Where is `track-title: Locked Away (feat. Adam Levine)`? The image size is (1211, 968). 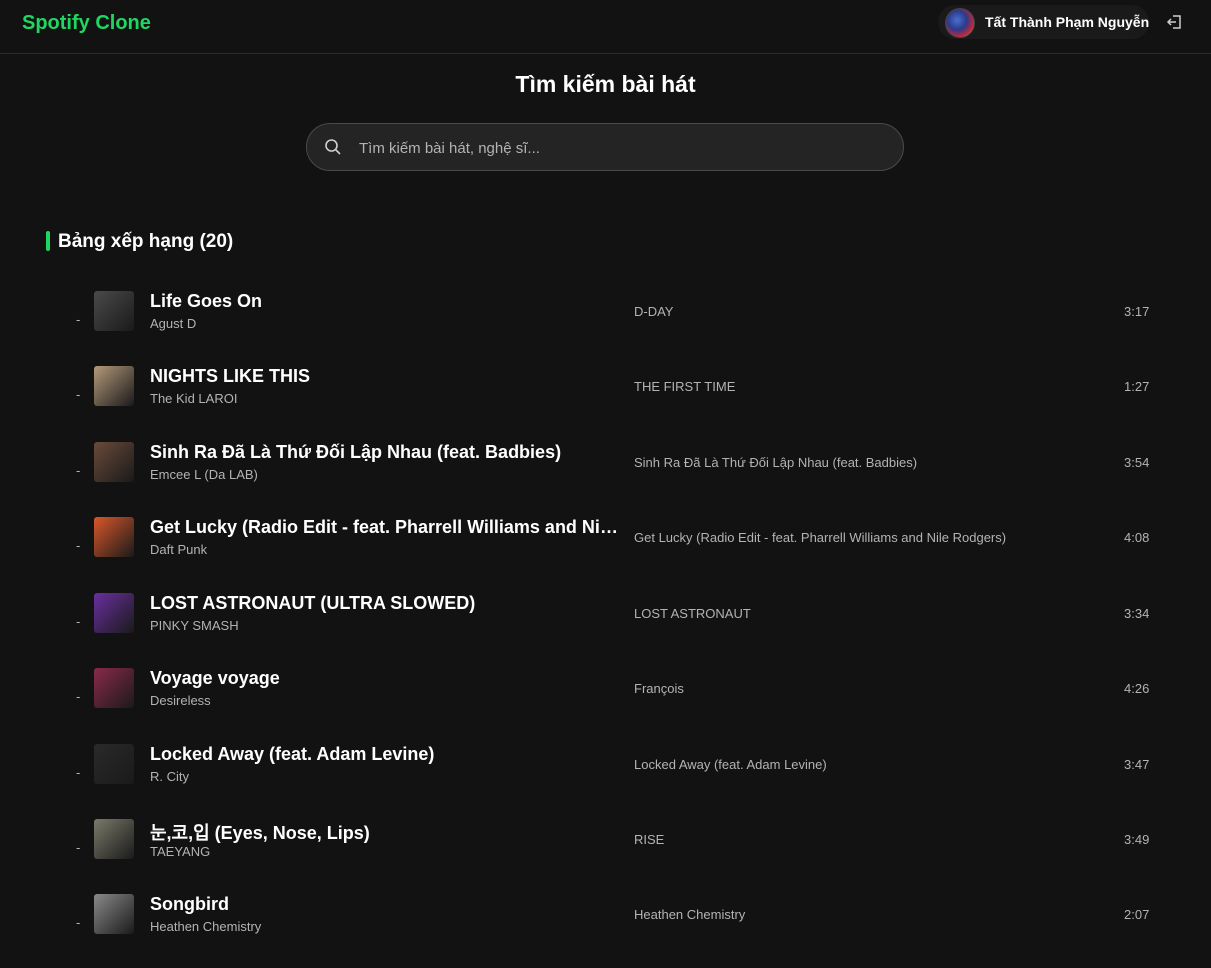 track-title: Locked Away (feat. Adam Levine) is located at coordinates (385, 754).